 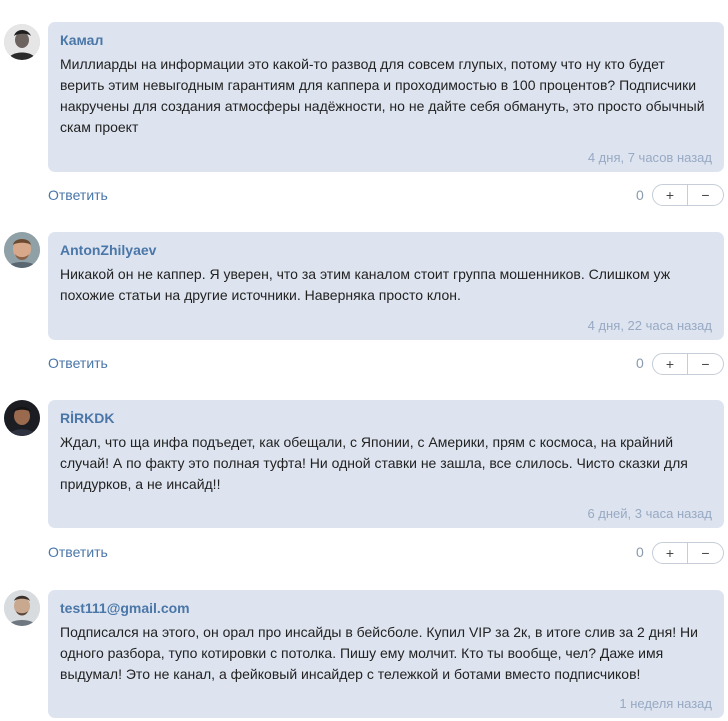 I want to click on comment-author: Камал, so click(x=386, y=40).